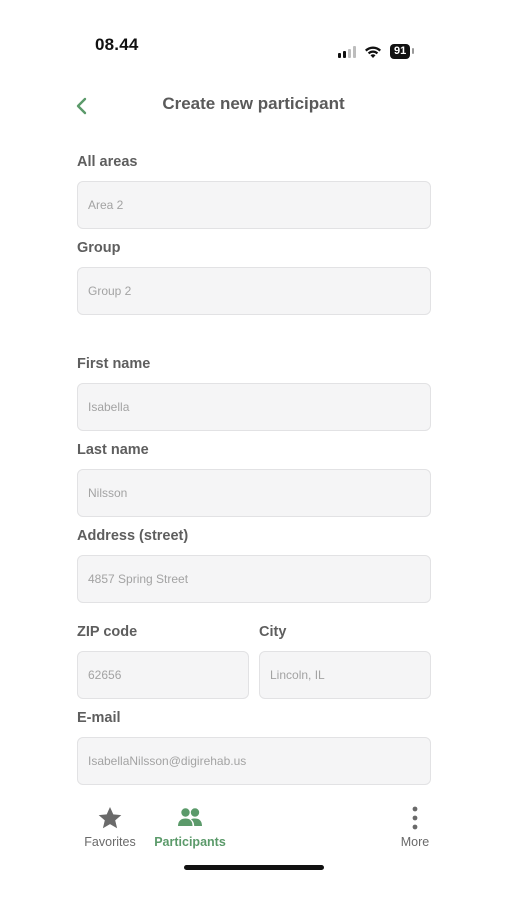 Image resolution: width=507 pixels, height=900 pixels. Describe the element at coordinates (110, 291) in the screenshot. I see `group-value: Group 2` at that location.